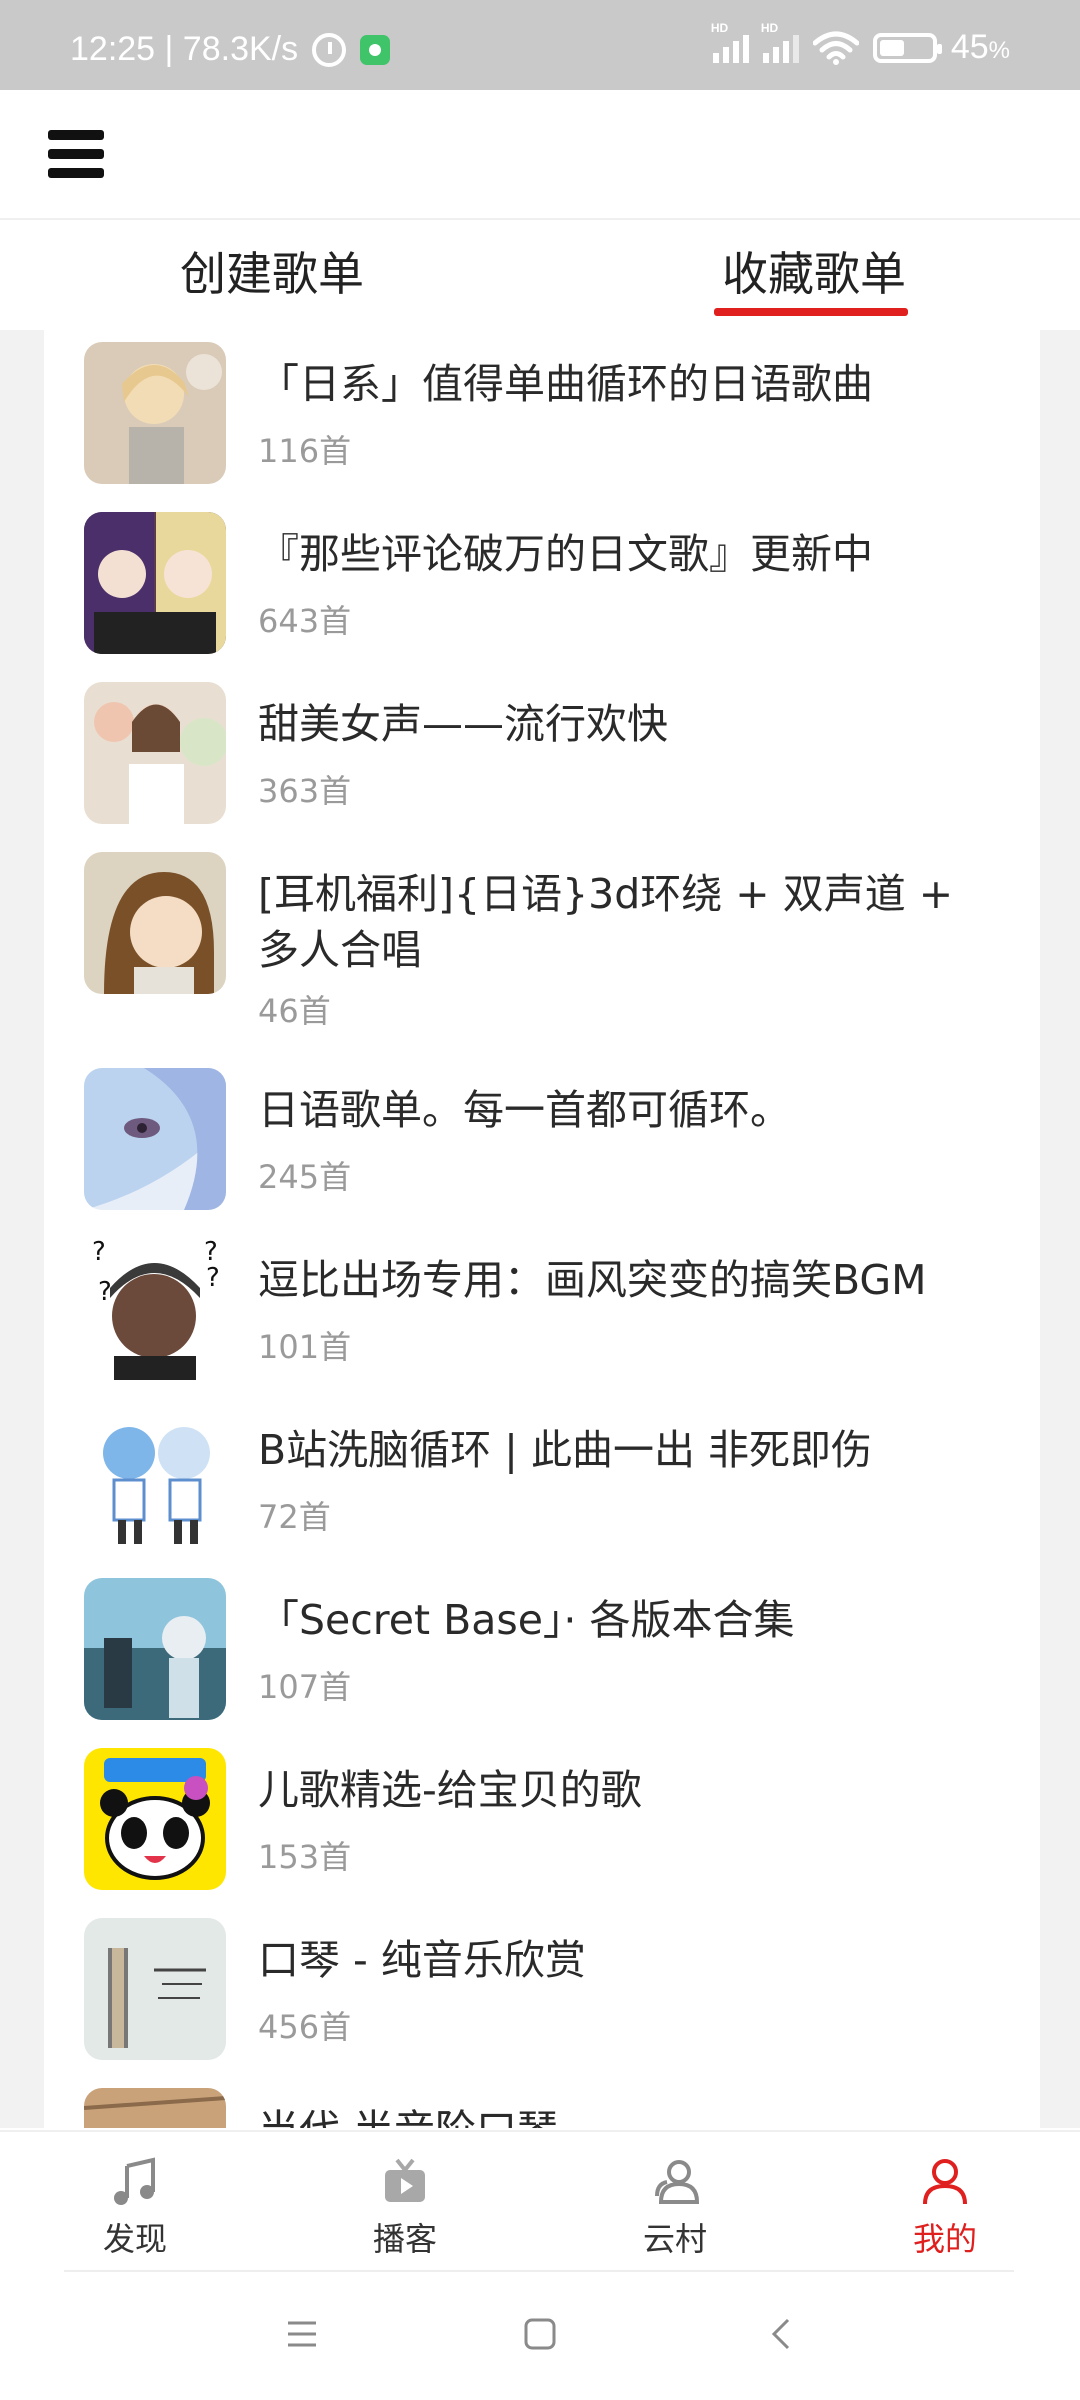  What do you see at coordinates (814, 271) in the screenshot?
I see `tab-collected-playlists: 收藏歌单` at bounding box center [814, 271].